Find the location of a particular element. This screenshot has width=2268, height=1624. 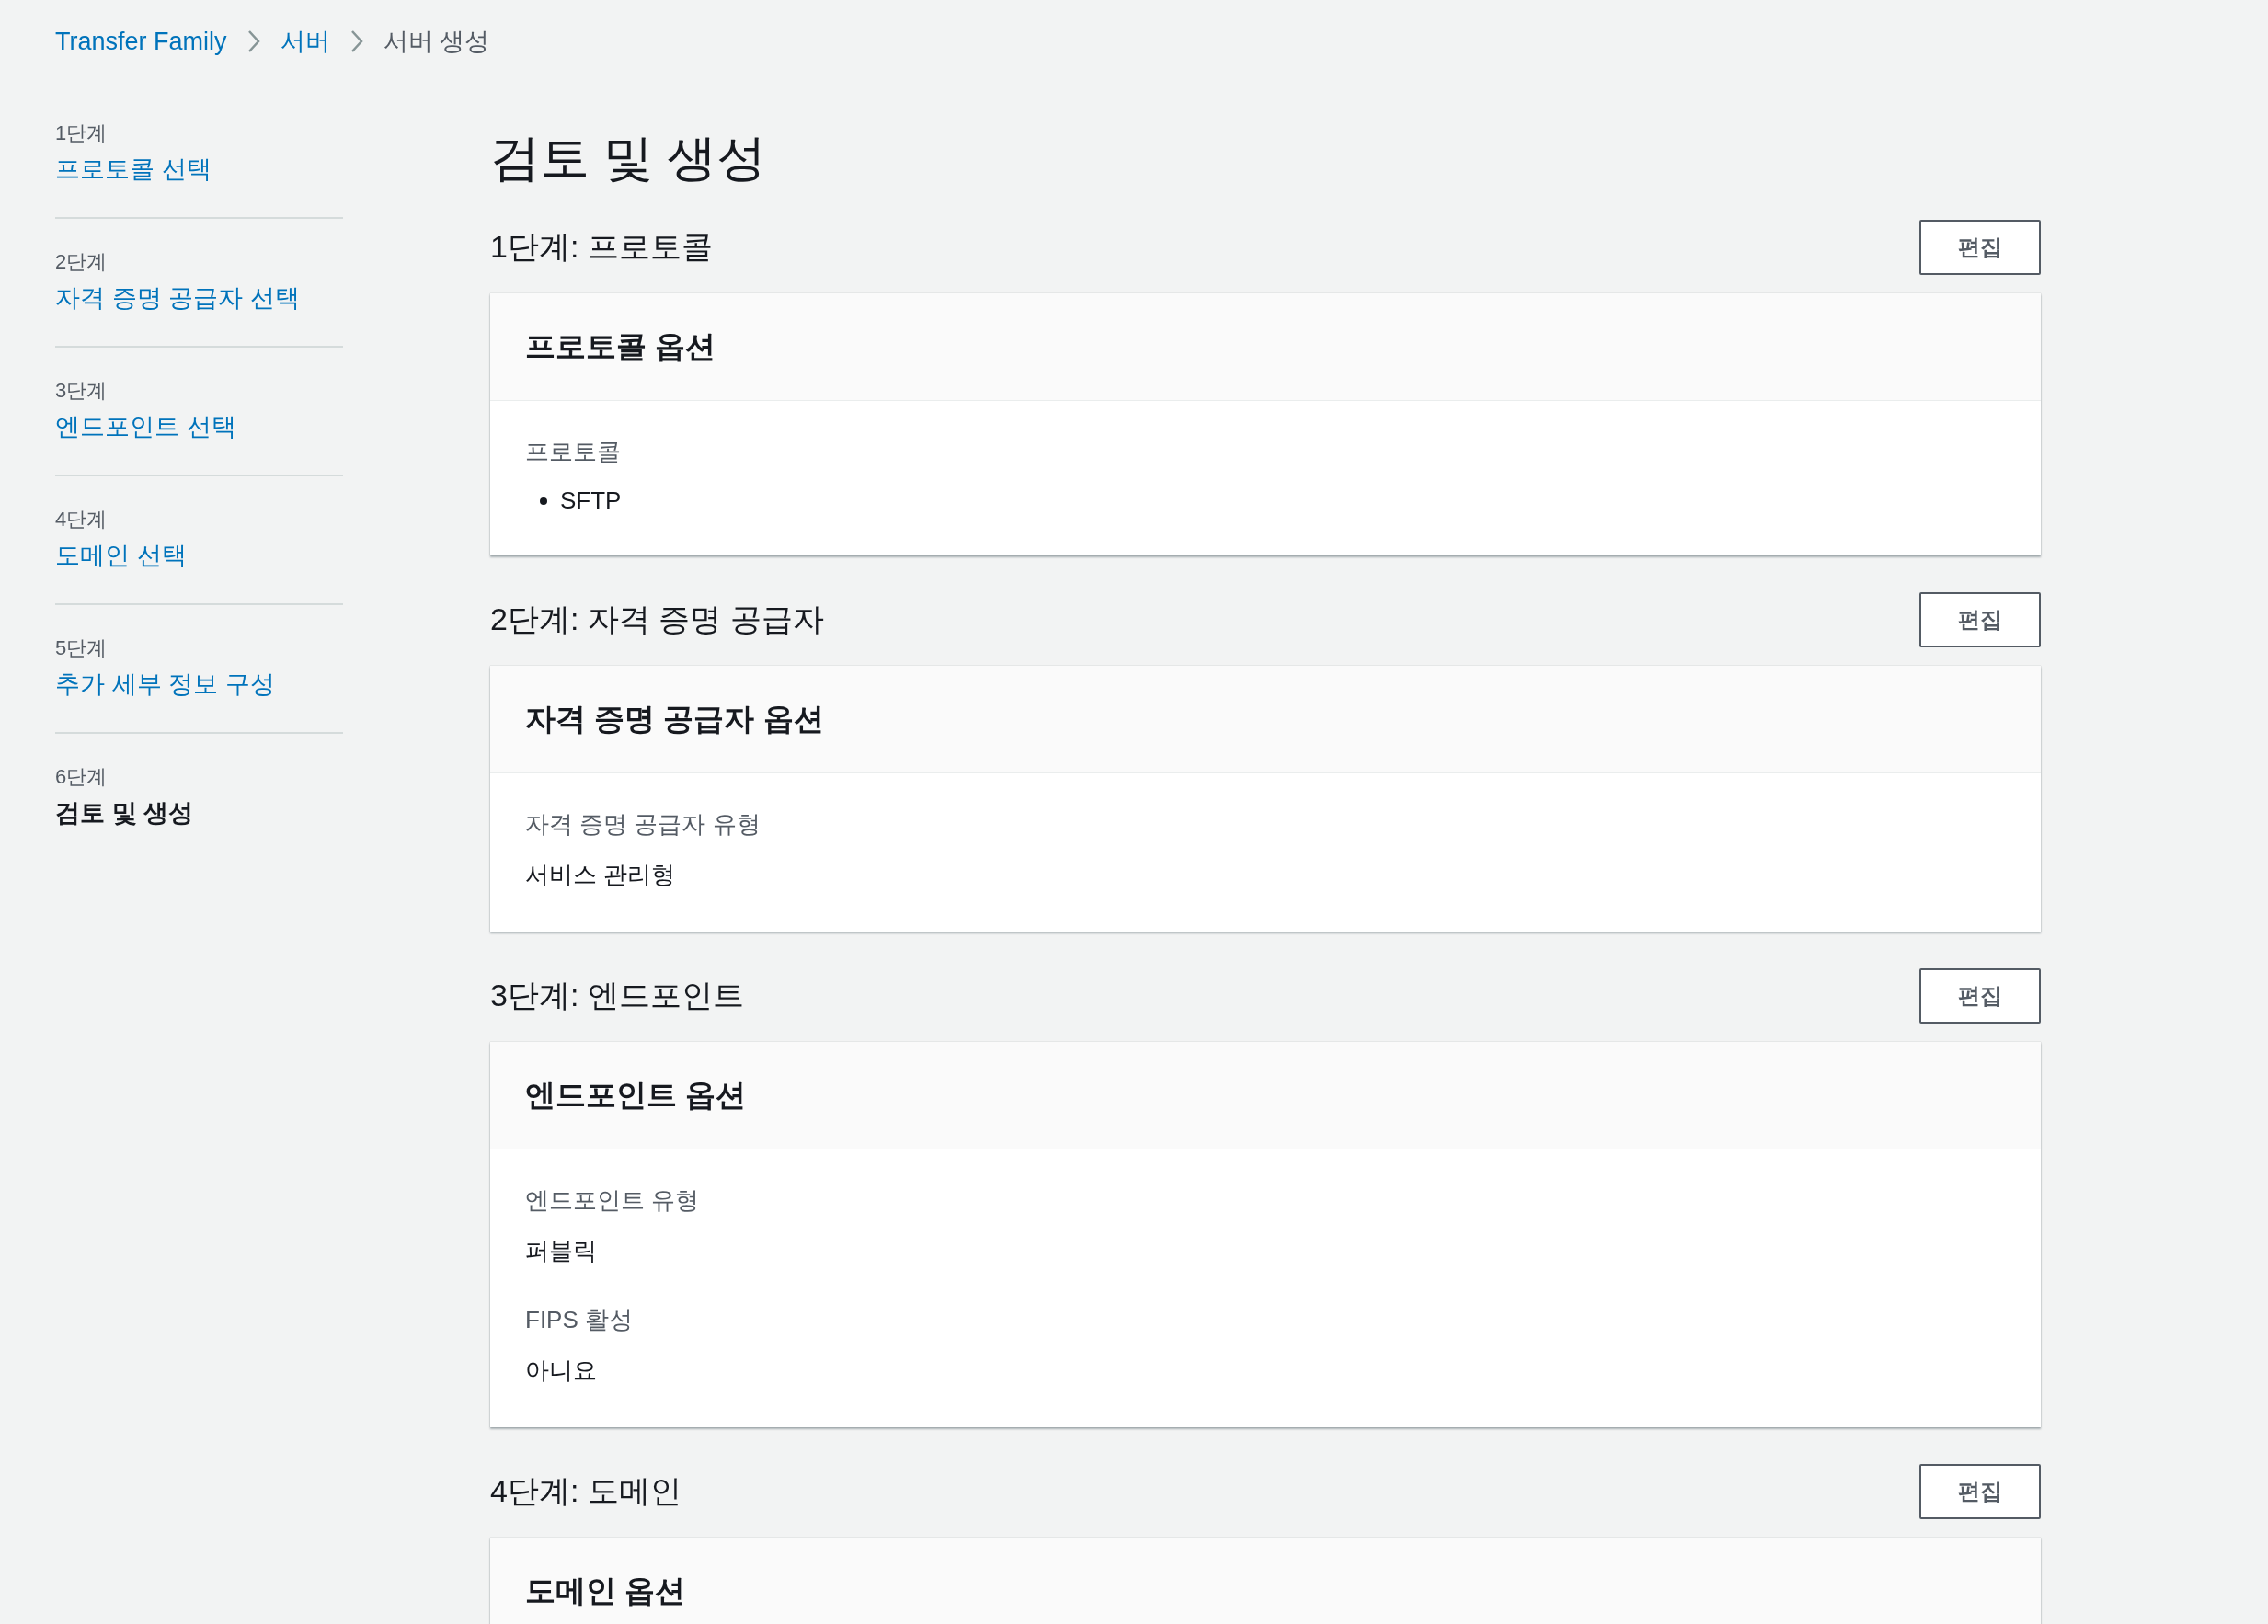

card-title: 프로토콜 옵션 is located at coordinates (620, 346).